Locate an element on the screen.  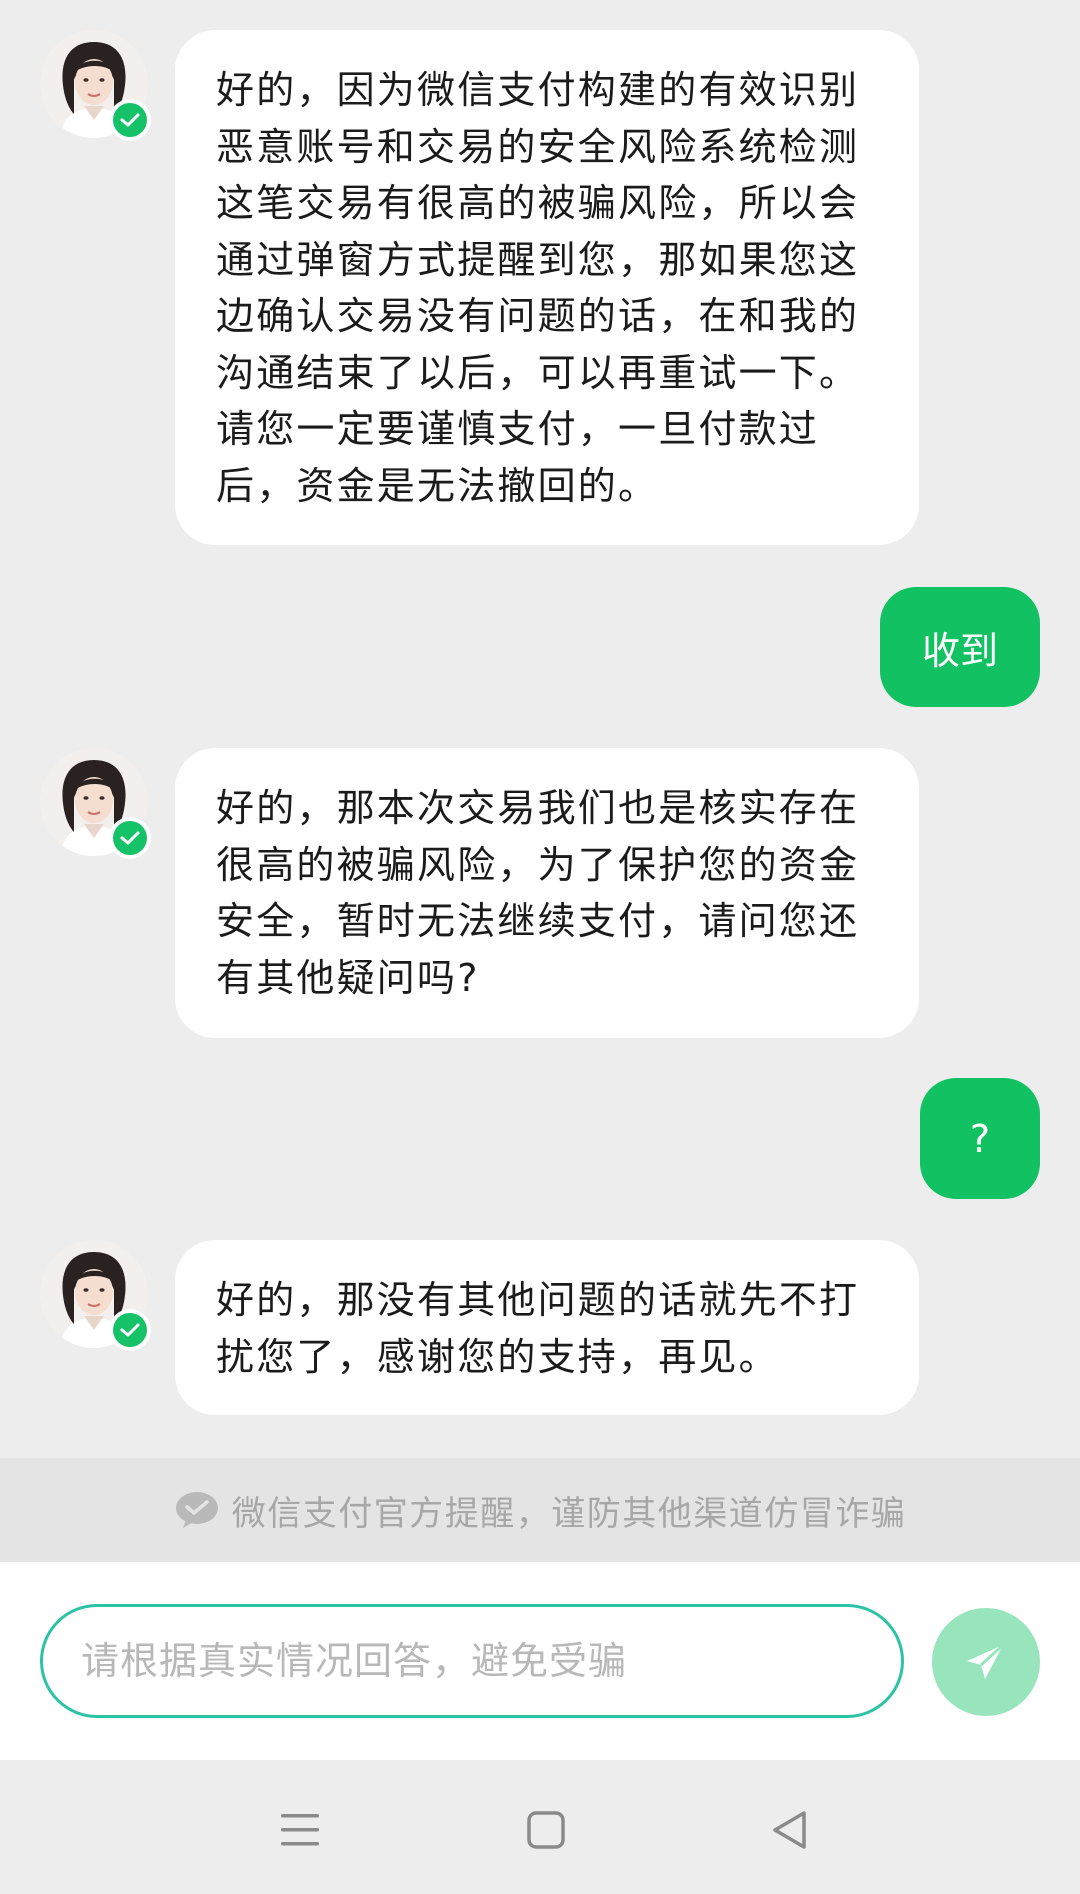
send-button is located at coordinates (986, 1662).